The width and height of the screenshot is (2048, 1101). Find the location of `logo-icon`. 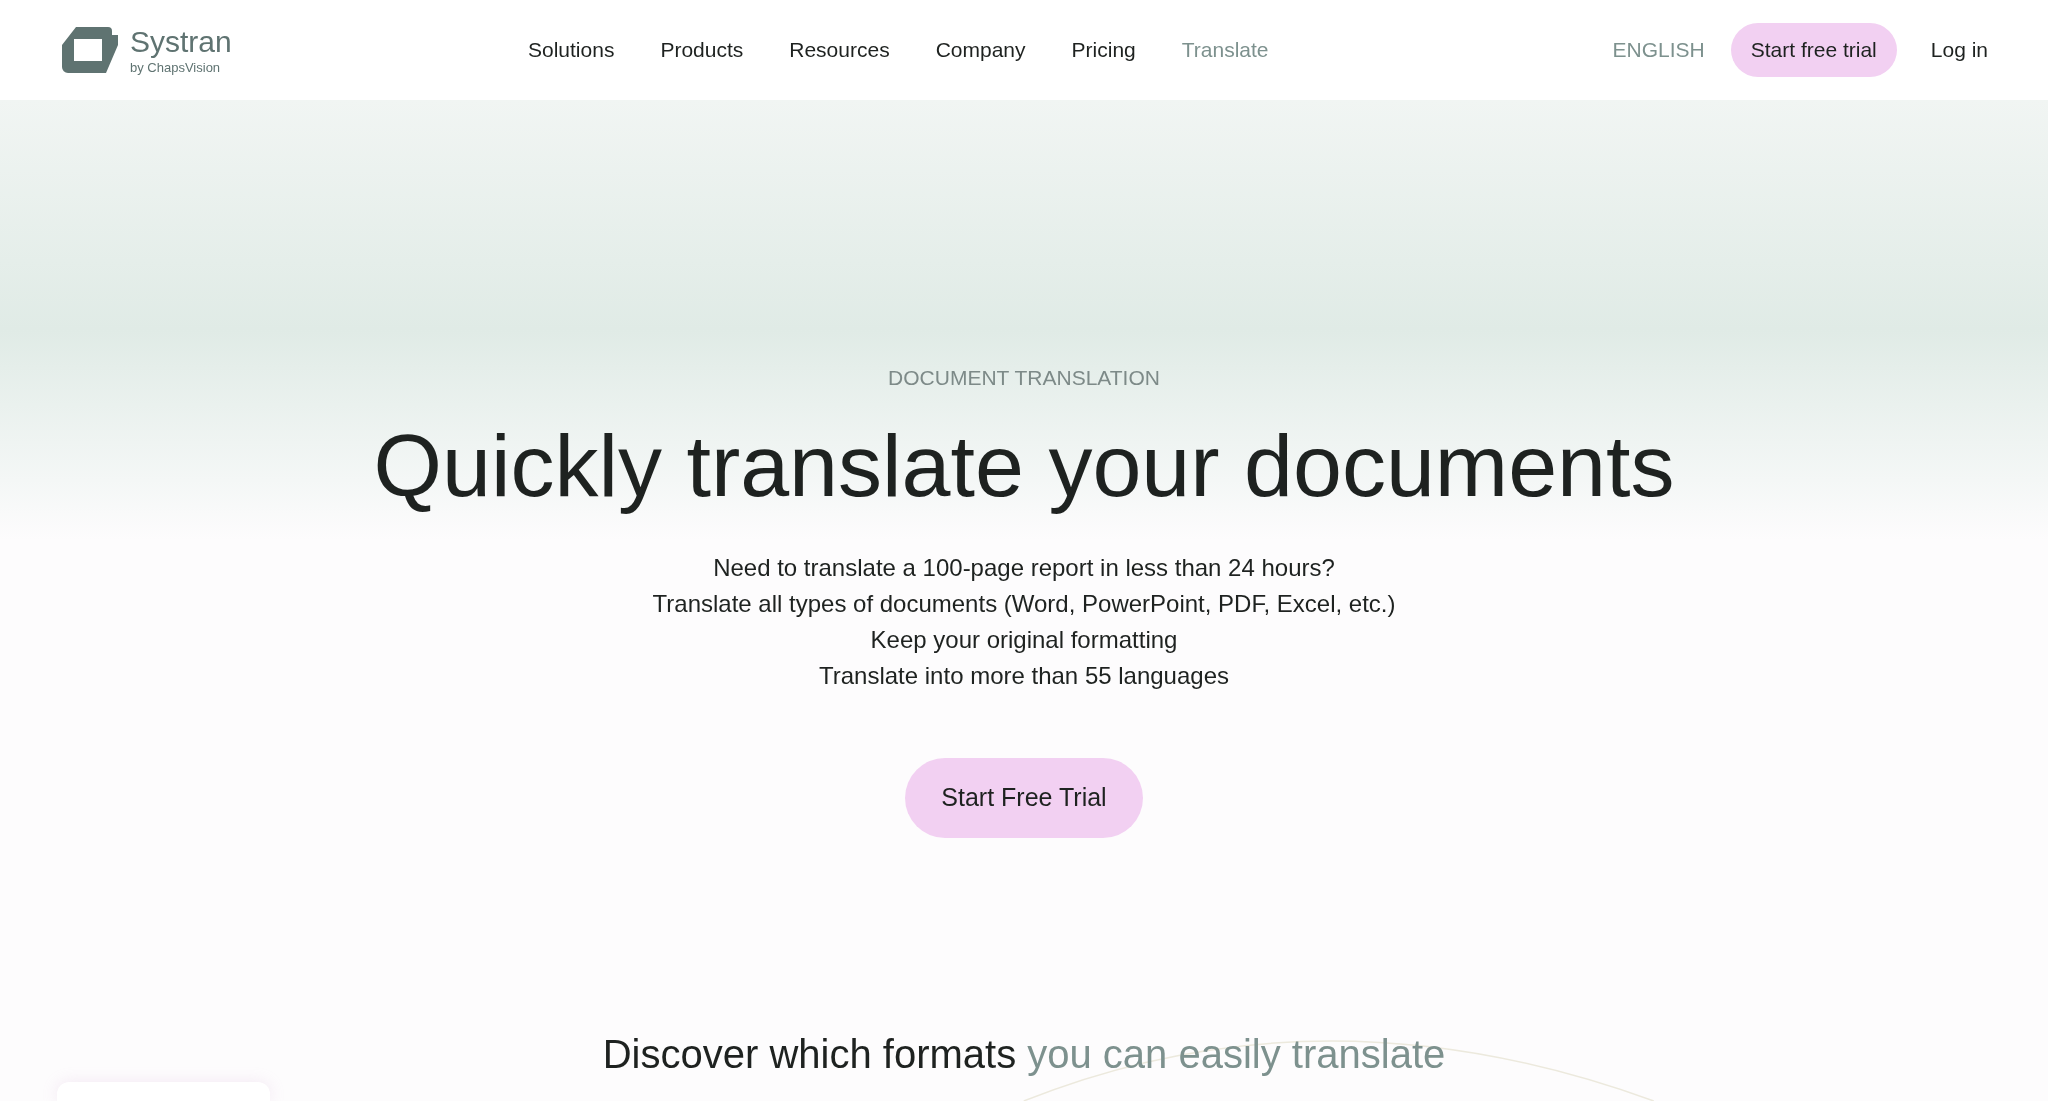

logo-icon is located at coordinates (90, 50).